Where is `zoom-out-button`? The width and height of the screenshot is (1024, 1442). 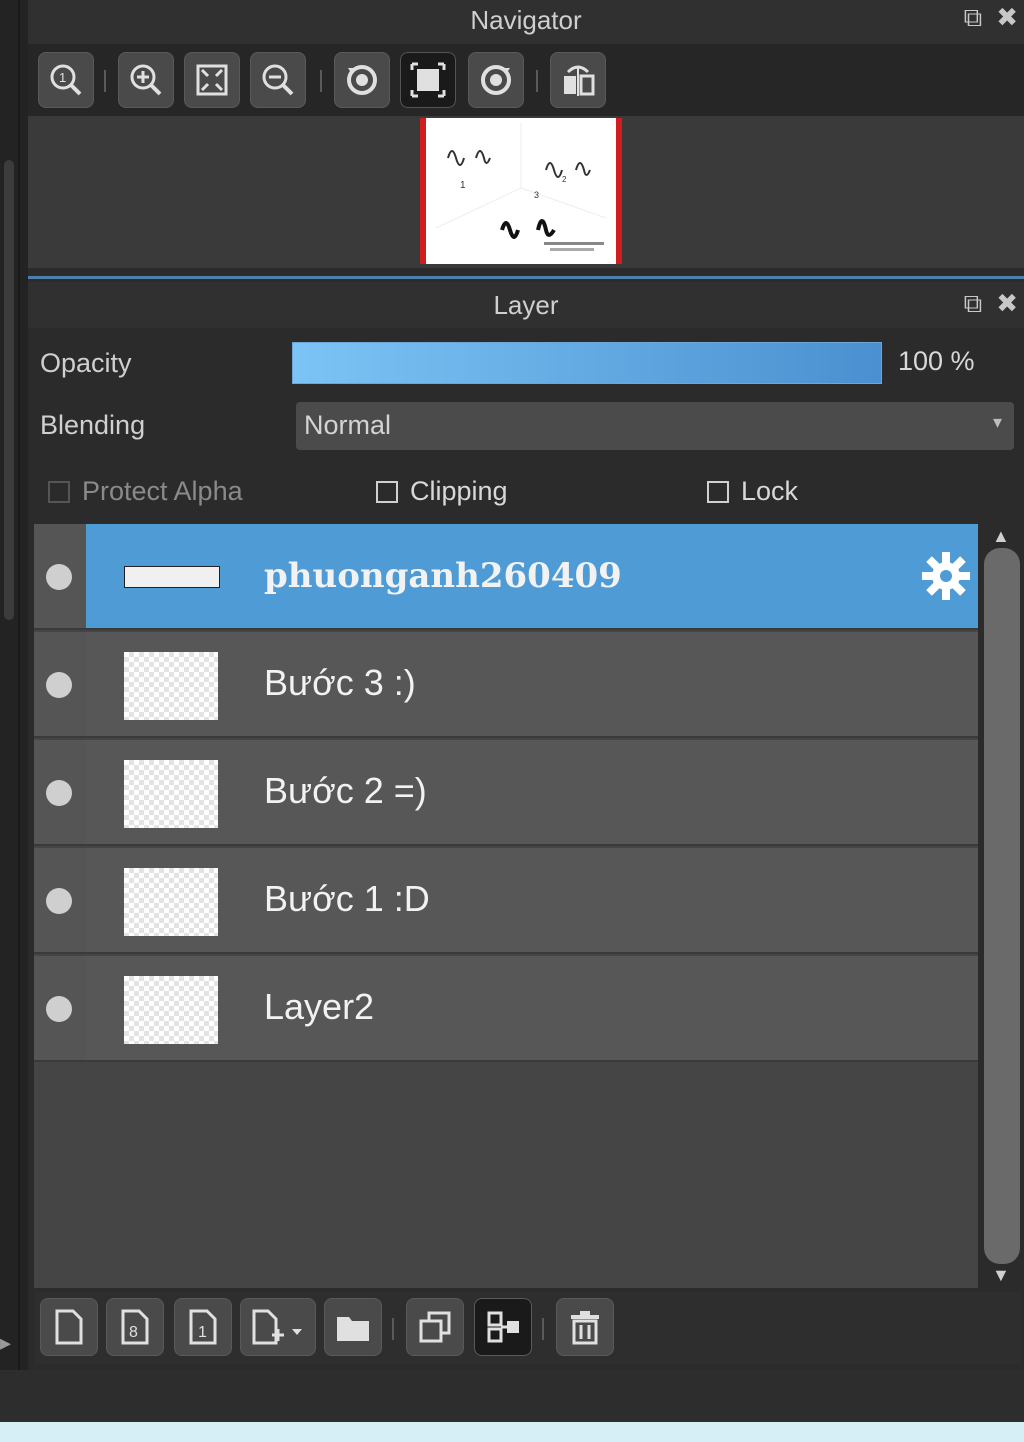 zoom-out-button is located at coordinates (278, 80).